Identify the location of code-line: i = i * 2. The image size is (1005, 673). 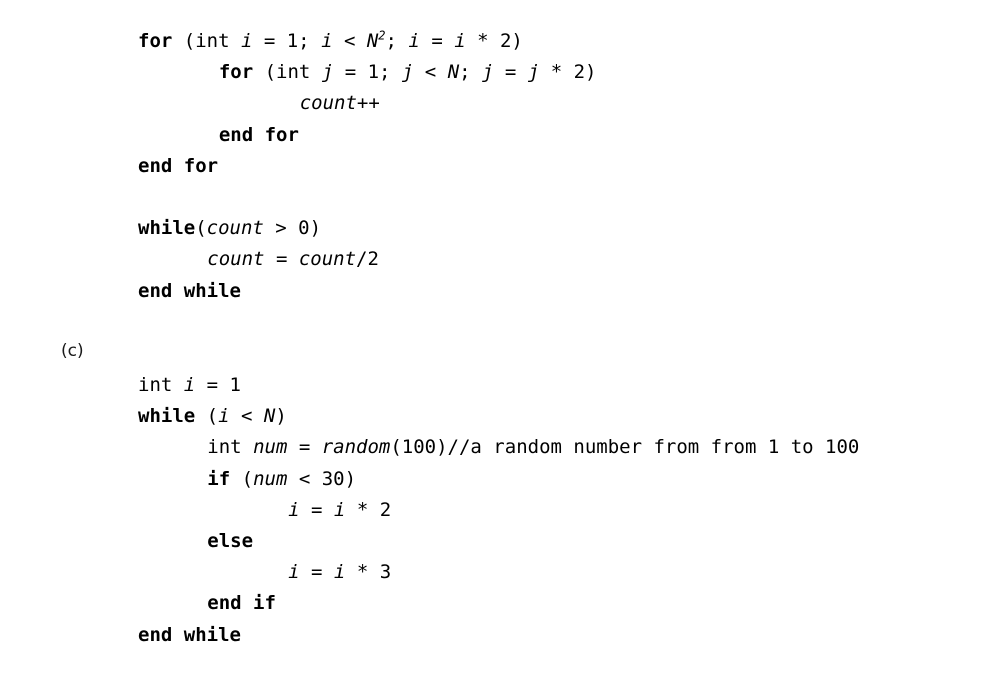
(498, 510).